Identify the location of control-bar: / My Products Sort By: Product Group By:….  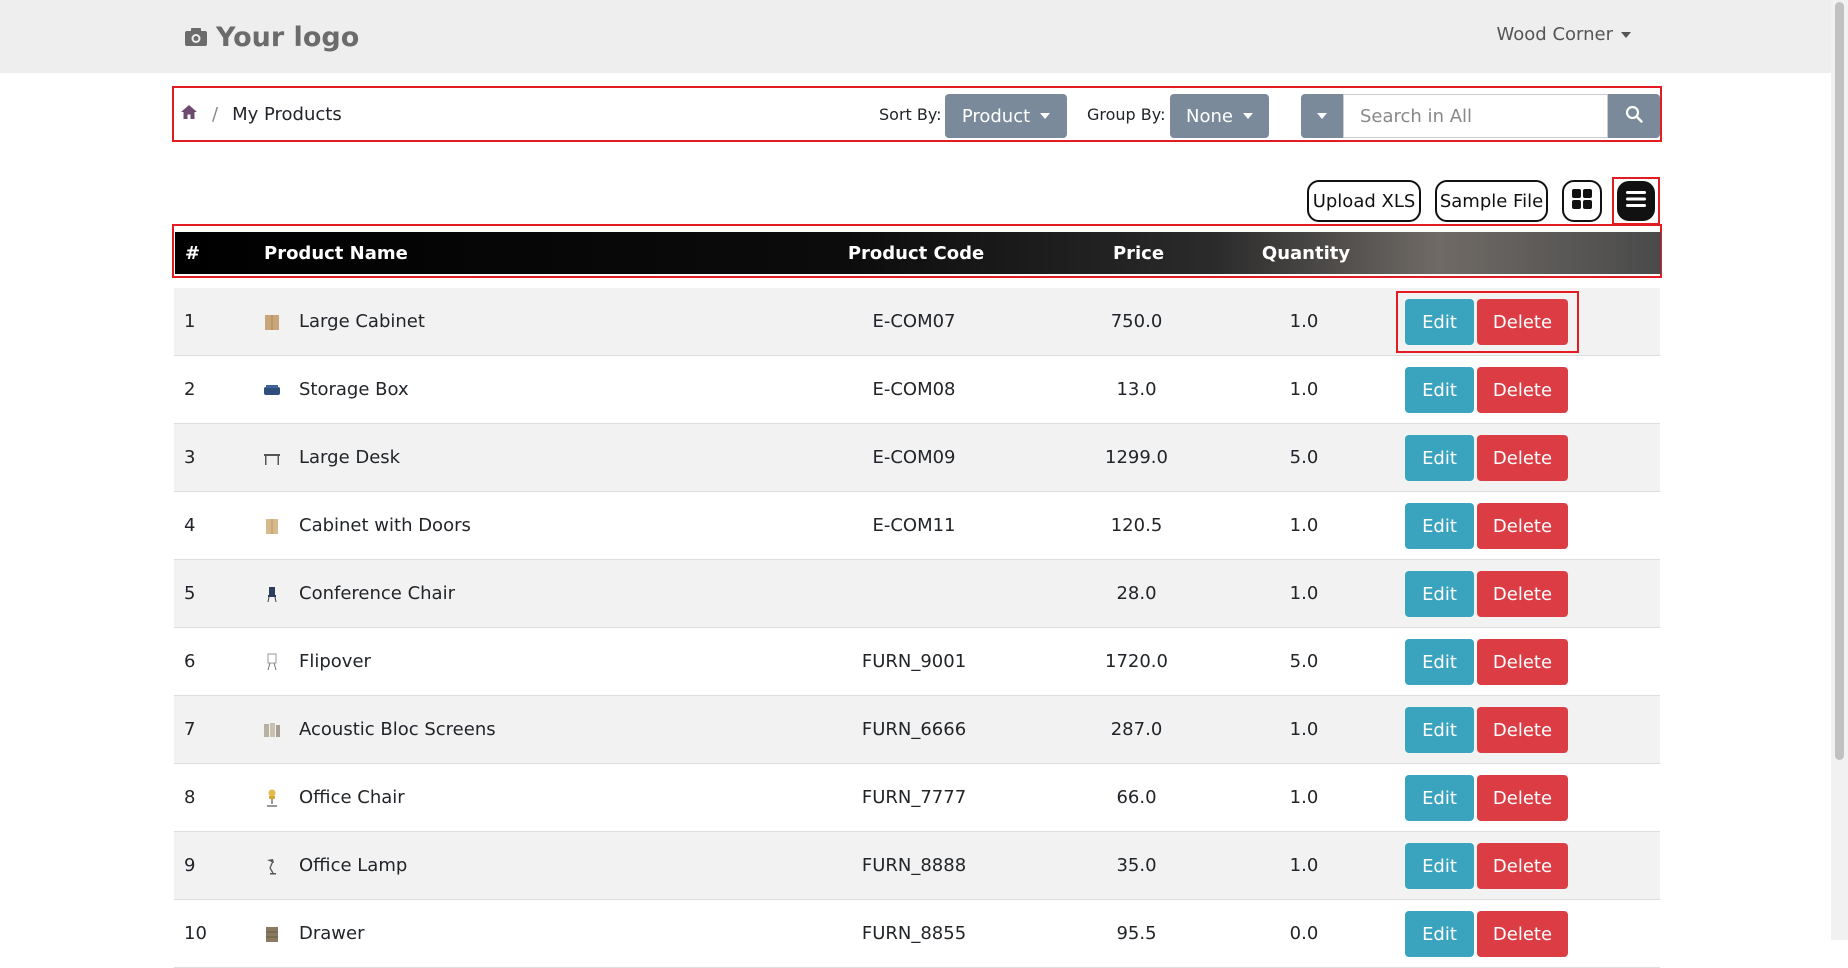
(917, 114).